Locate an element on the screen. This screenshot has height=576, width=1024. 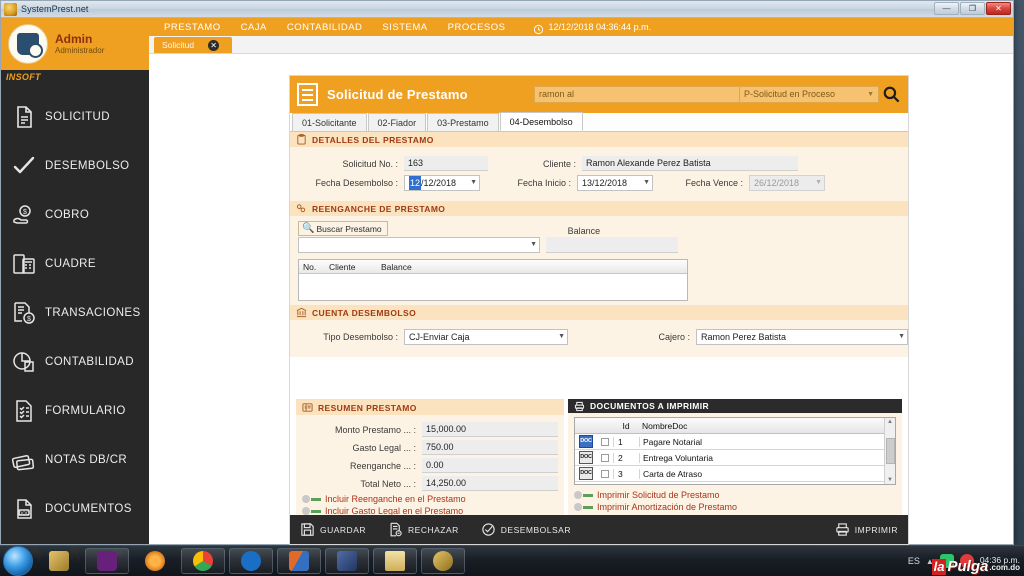
cliente-field: Ramon Alexande Perez Batista is located at coordinates (690, 163).